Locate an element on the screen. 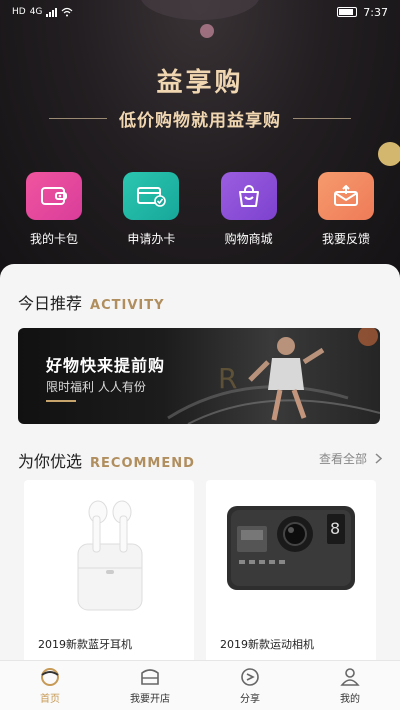 This screenshot has width=400, height=710. svg-text: 8 is located at coordinates (335, 528).